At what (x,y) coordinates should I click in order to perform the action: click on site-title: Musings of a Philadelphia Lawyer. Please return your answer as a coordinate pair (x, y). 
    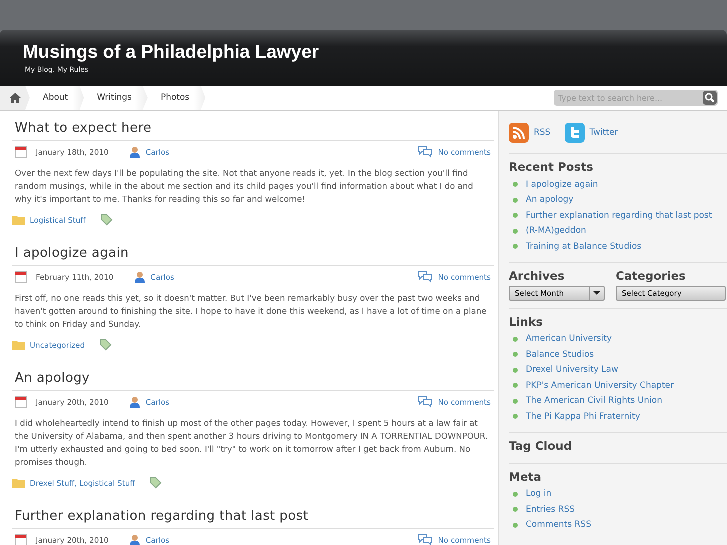
    Looking at the image, I should click on (375, 52).